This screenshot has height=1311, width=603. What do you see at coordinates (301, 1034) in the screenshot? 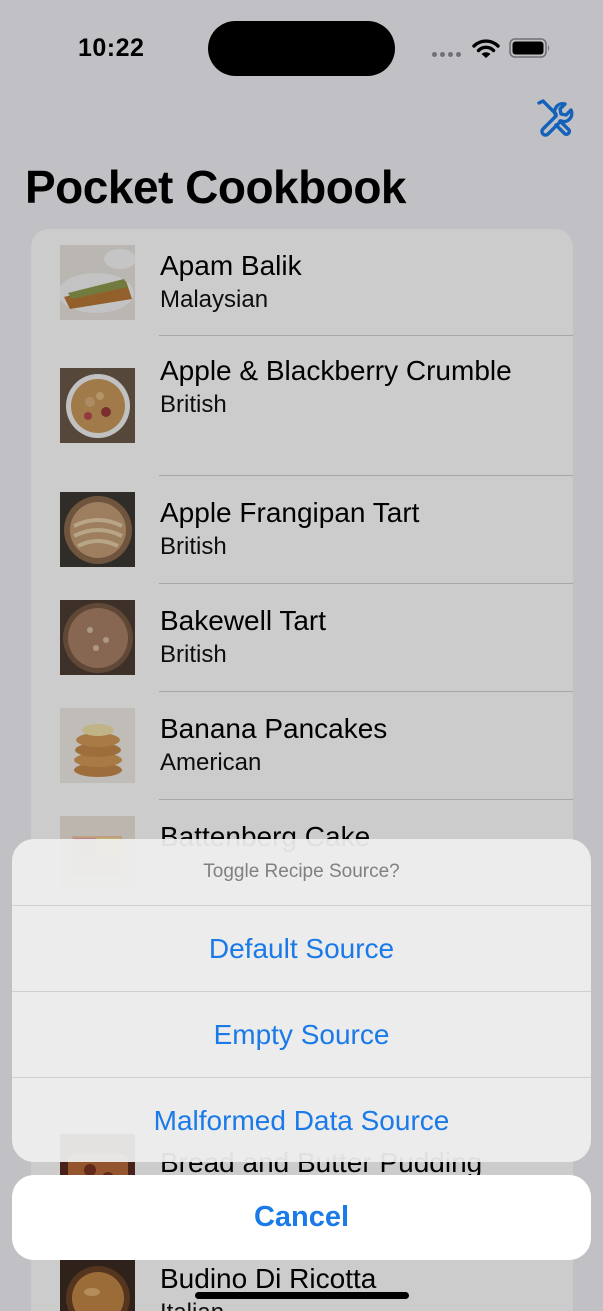
I see `empty-source-button: Empty Source` at bounding box center [301, 1034].